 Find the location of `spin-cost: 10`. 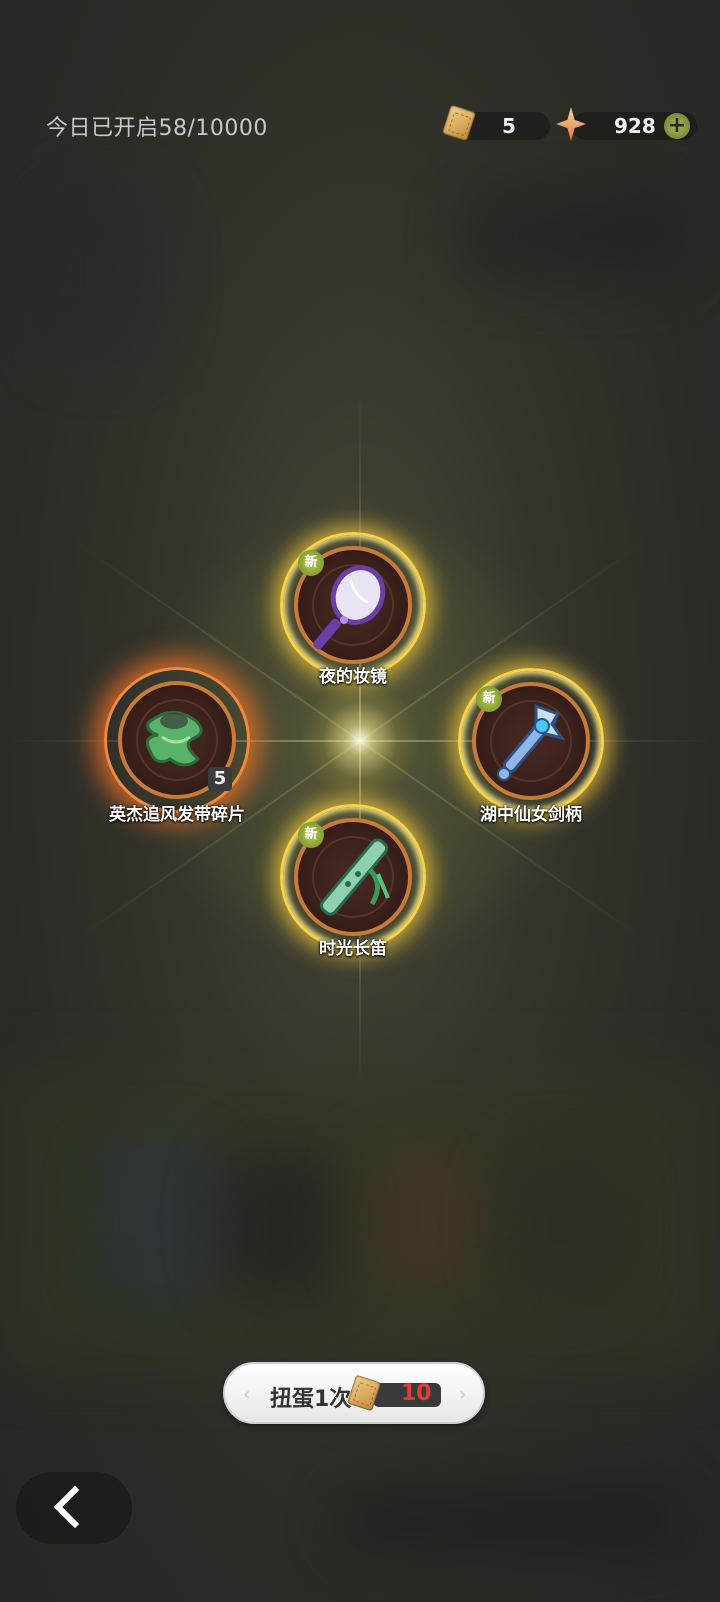

spin-cost: 10 is located at coordinates (416, 1393).